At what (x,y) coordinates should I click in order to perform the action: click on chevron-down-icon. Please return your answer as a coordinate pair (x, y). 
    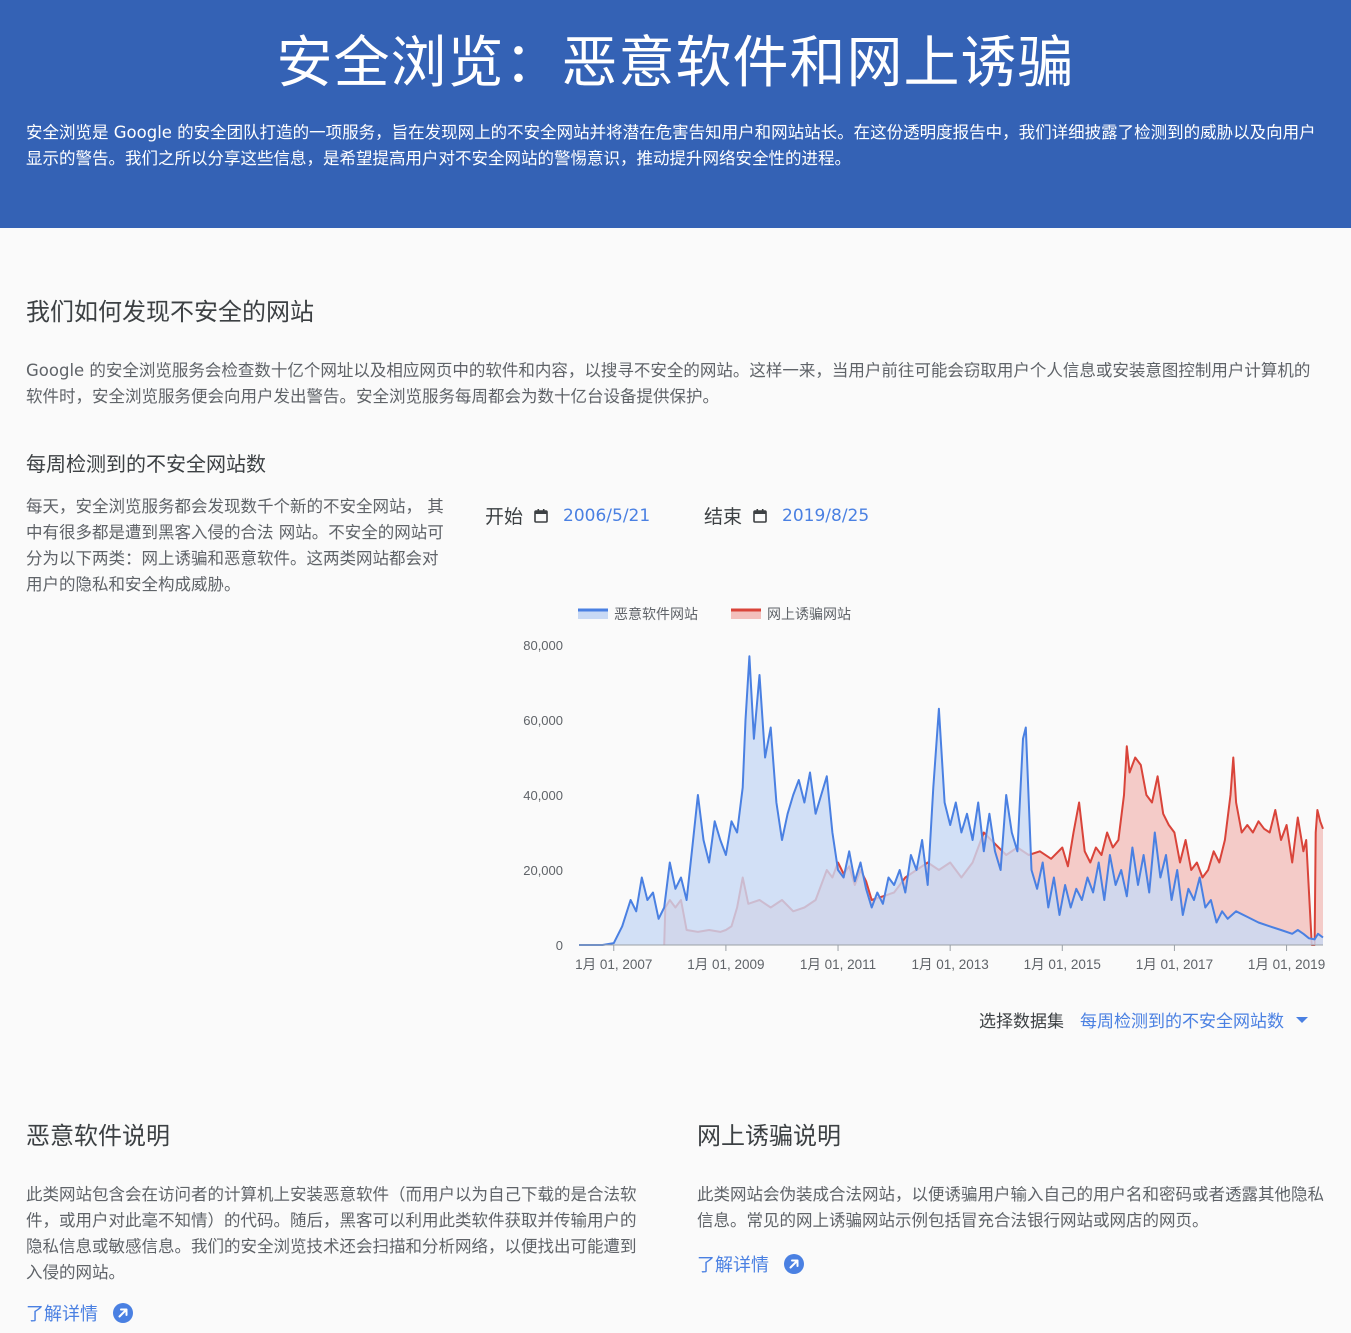
    Looking at the image, I should click on (1302, 1019).